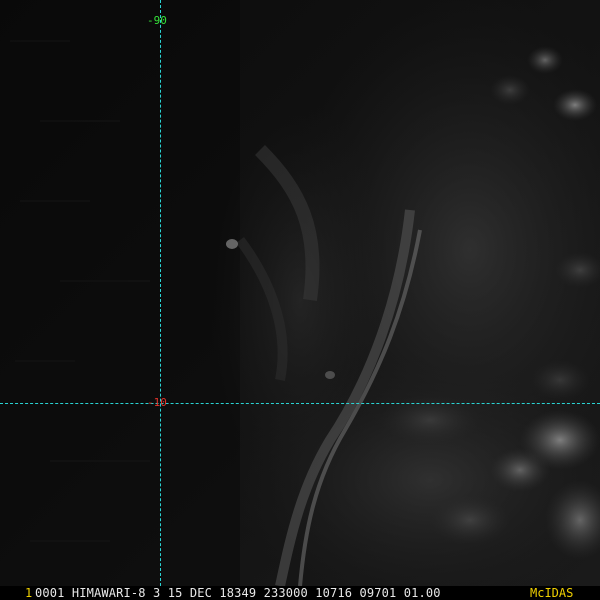 The image size is (600, 600). Describe the element at coordinates (160, 293) in the screenshot. I see `longitude-grid-line` at that location.